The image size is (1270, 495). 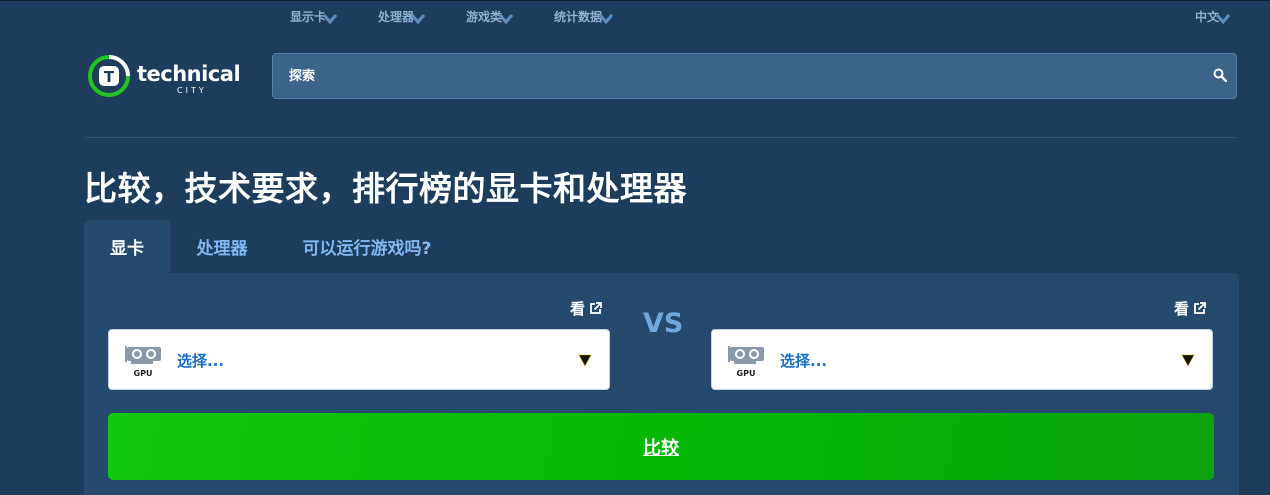 I want to click on header-divider, so click(x=661, y=137).